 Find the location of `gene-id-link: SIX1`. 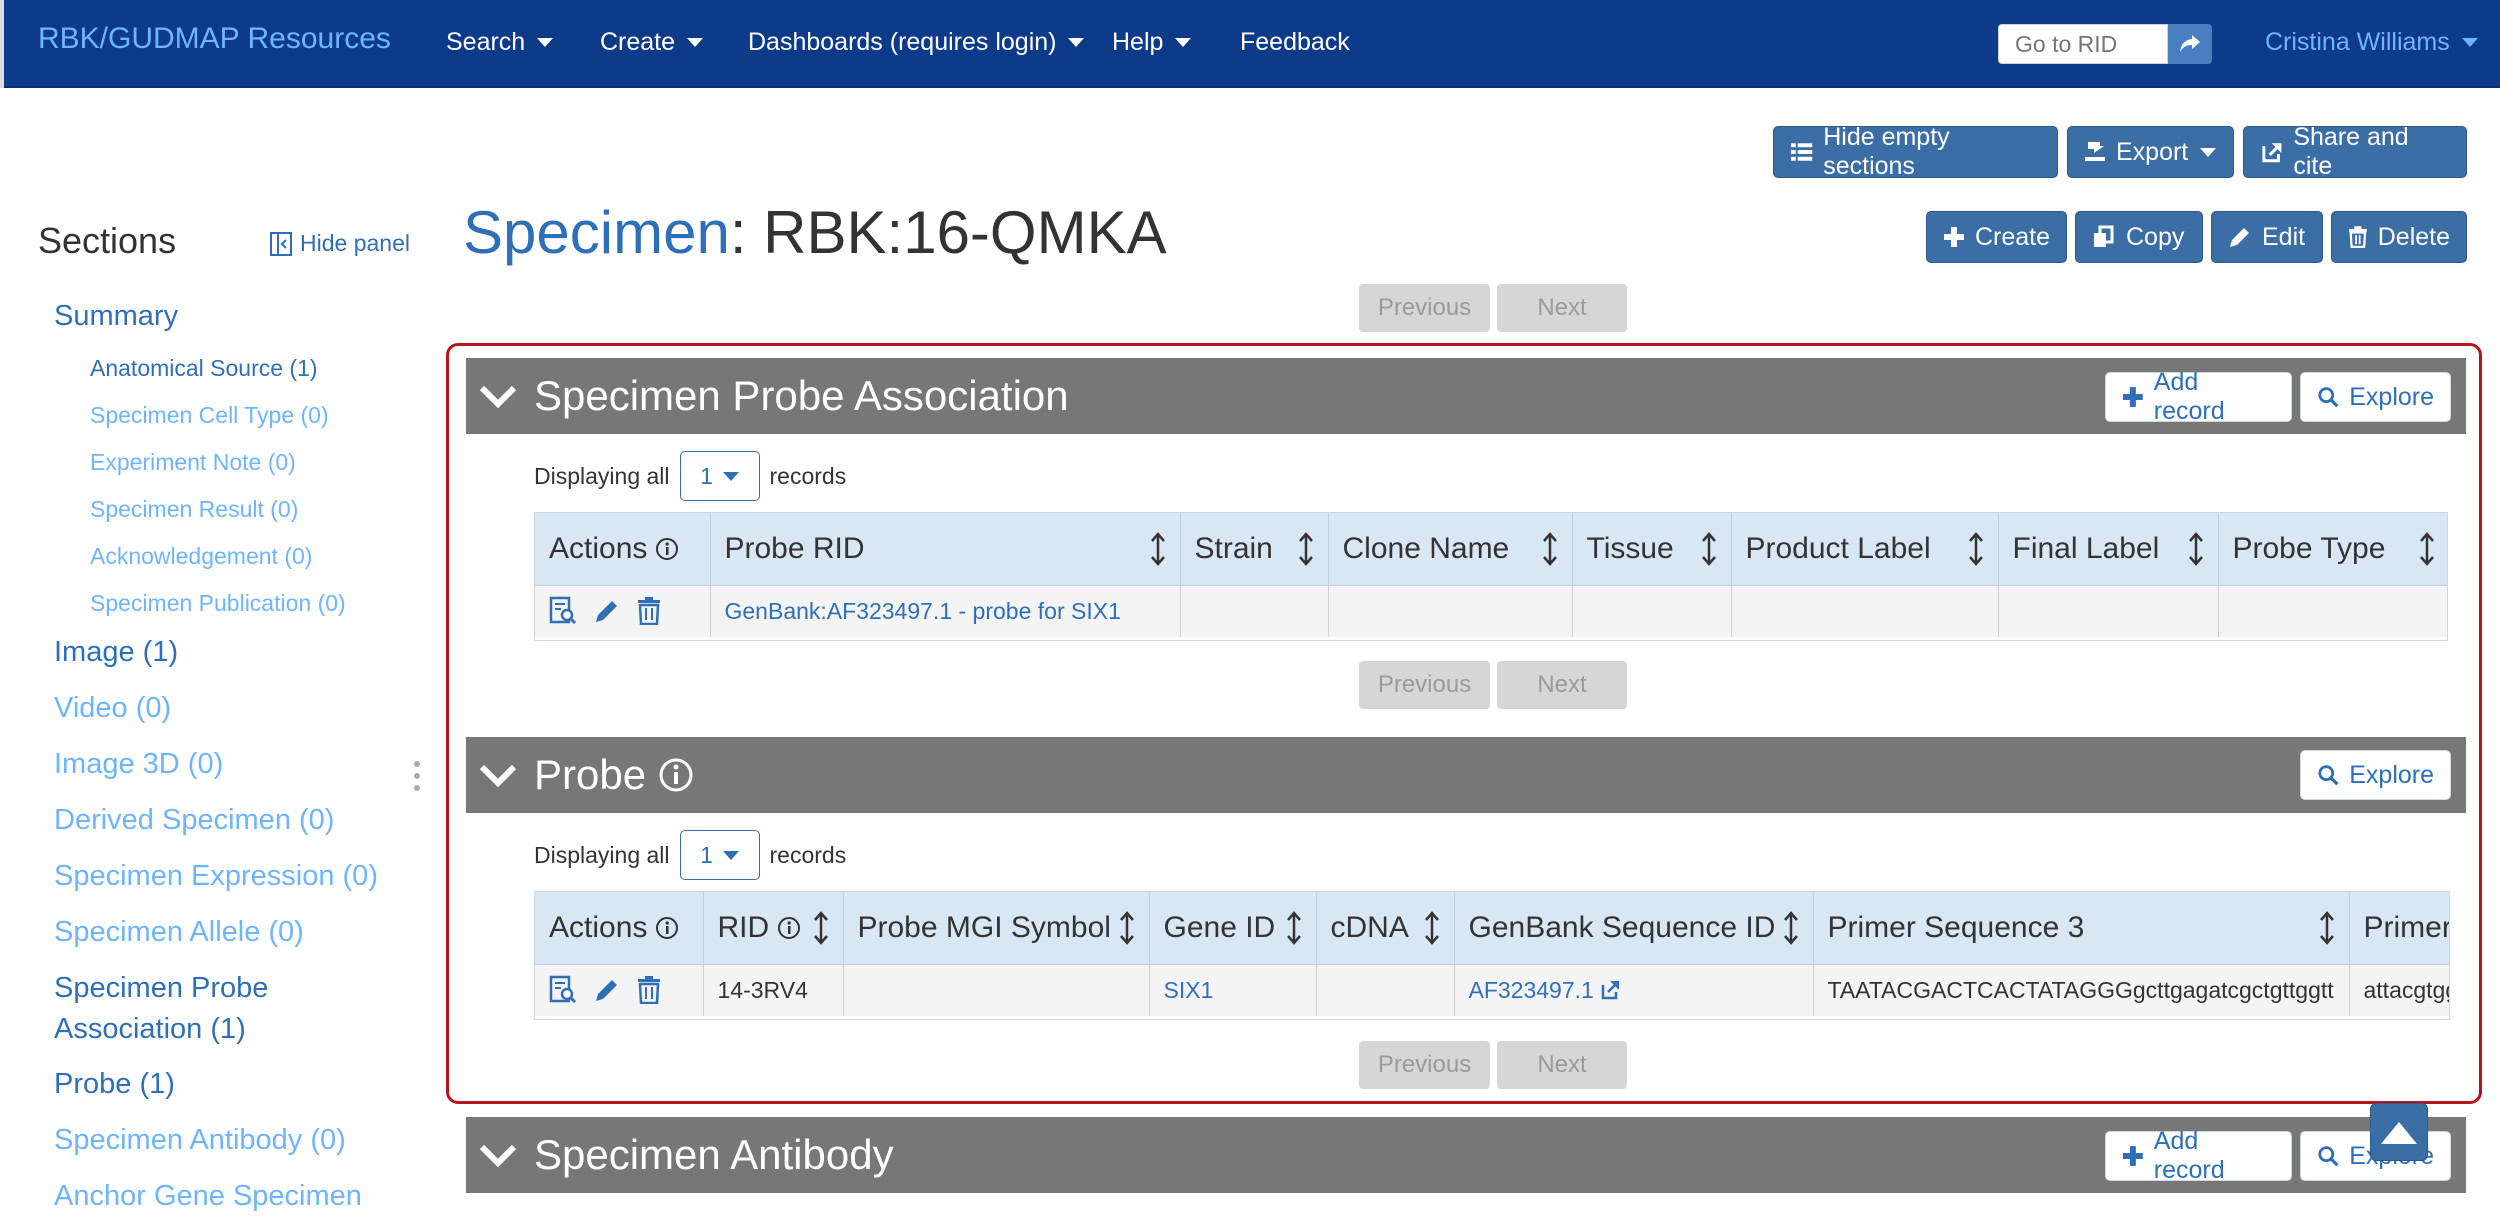

gene-id-link: SIX1 is located at coordinates (1189, 990).